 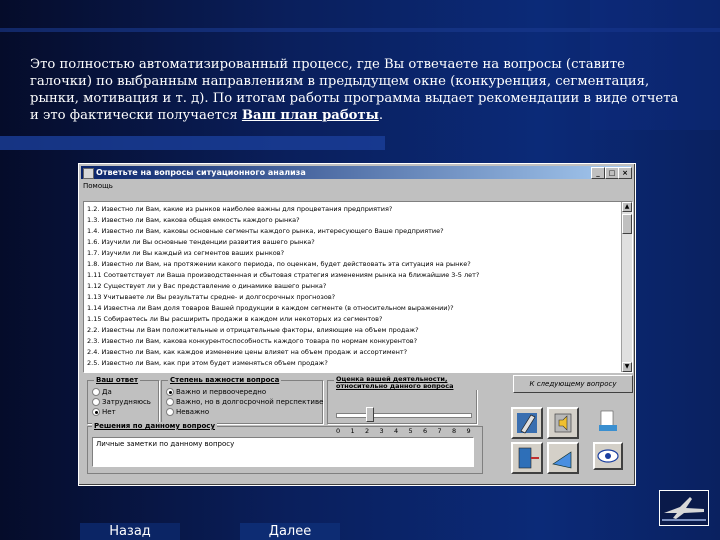 What do you see at coordinates (527, 458) in the screenshot?
I see `exit-door-icon` at bounding box center [527, 458].